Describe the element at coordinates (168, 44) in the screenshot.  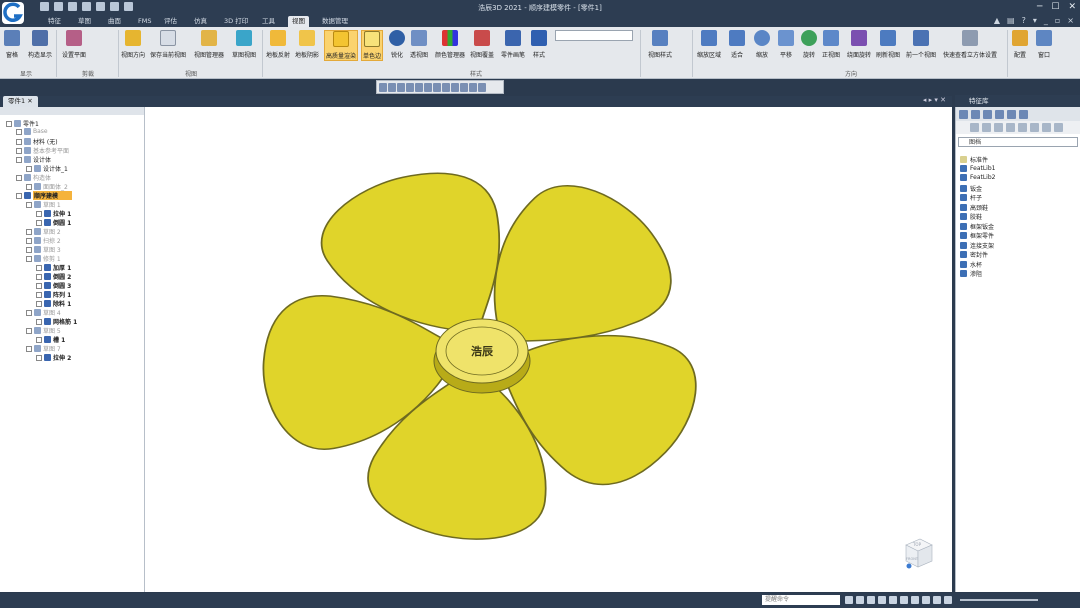
I see `save-current-view-button: 保存当前视图` at that location.